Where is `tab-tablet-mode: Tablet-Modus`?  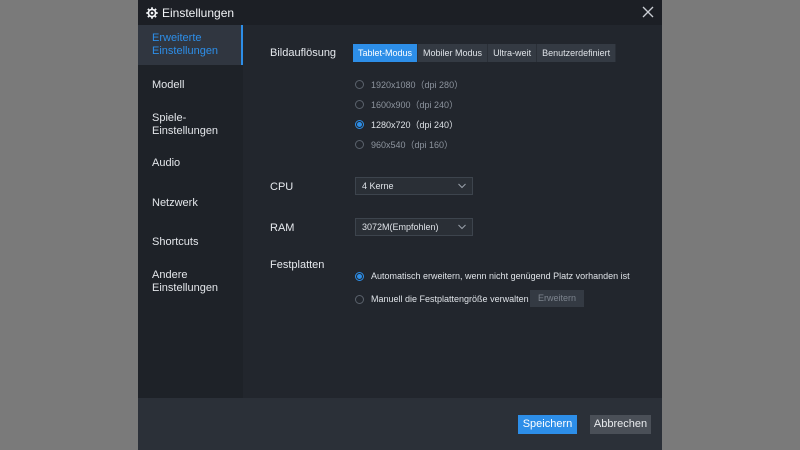 tab-tablet-mode: Tablet-Modus is located at coordinates (386, 53).